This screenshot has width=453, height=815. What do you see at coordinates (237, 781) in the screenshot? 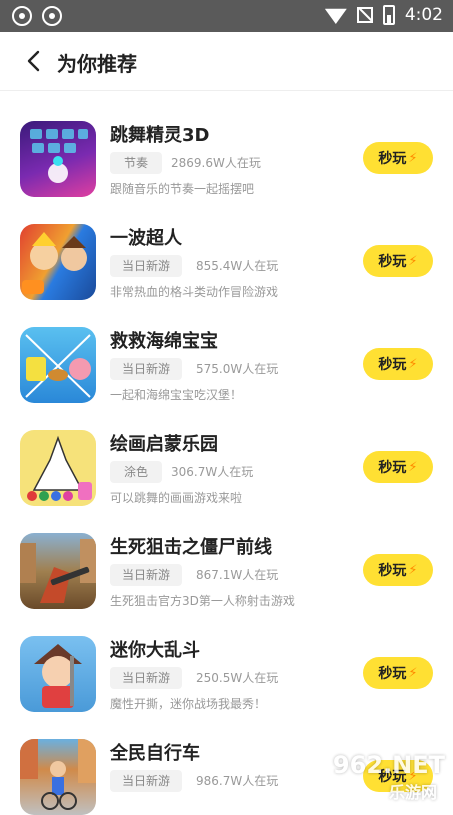
I see `player-count: 986.7W人在玩` at bounding box center [237, 781].